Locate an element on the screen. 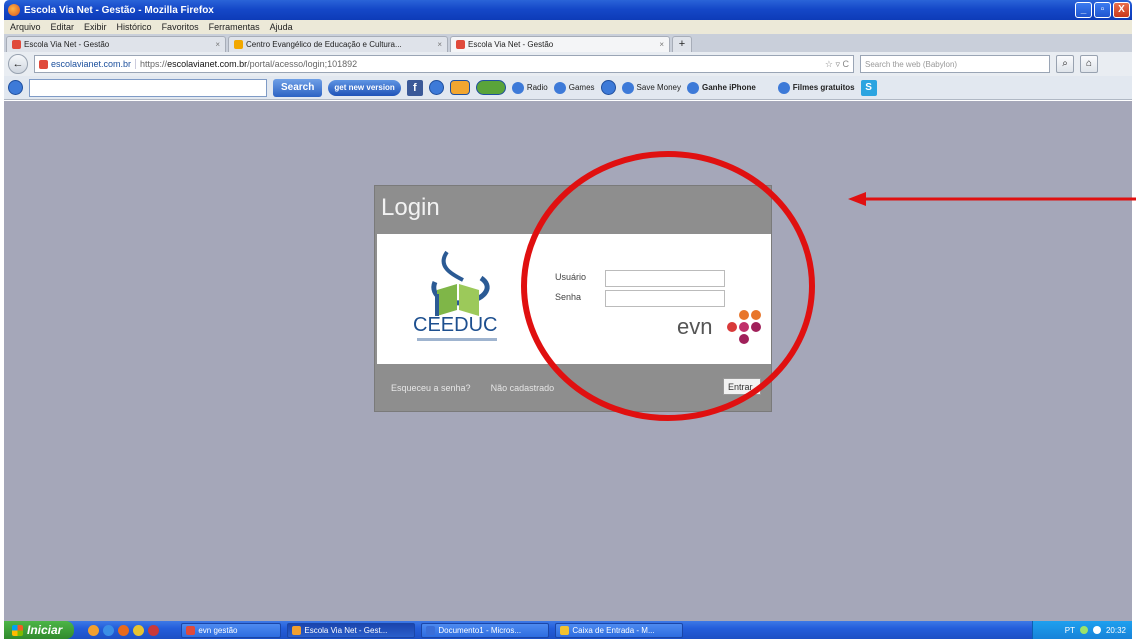  url-host: escolavianet.com.br is located at coordinates (207, 64).